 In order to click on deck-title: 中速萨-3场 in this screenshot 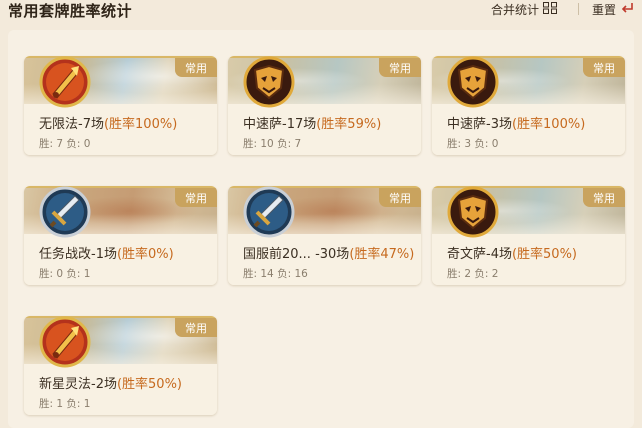, I will do `click(479, 124)`.